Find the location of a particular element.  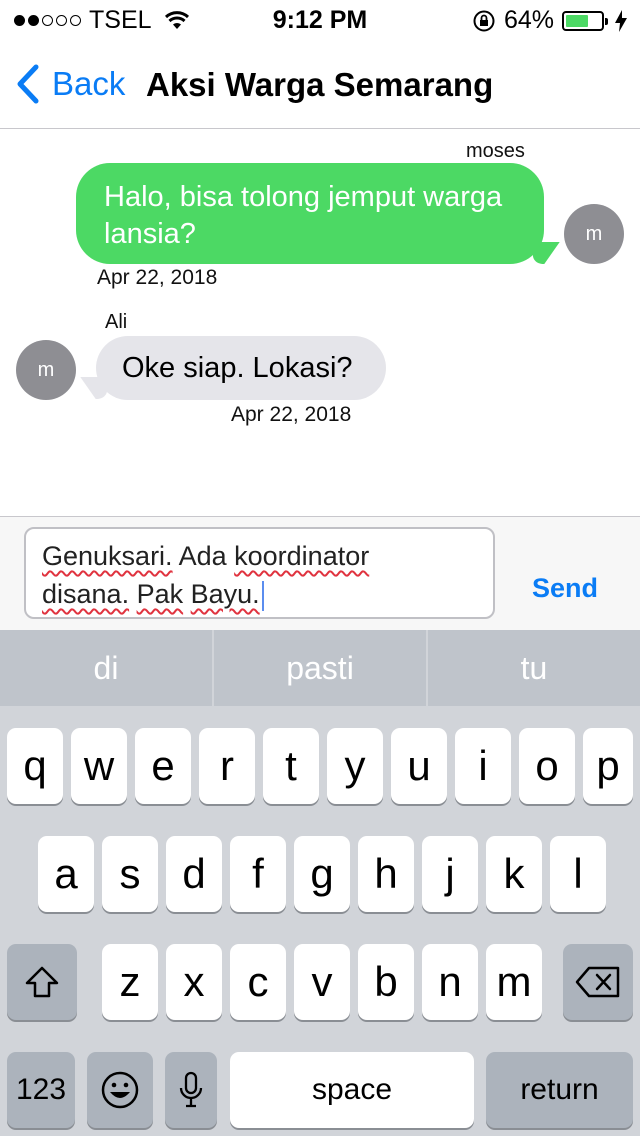

chevron-left-icon is located at coordinates (28, 84).